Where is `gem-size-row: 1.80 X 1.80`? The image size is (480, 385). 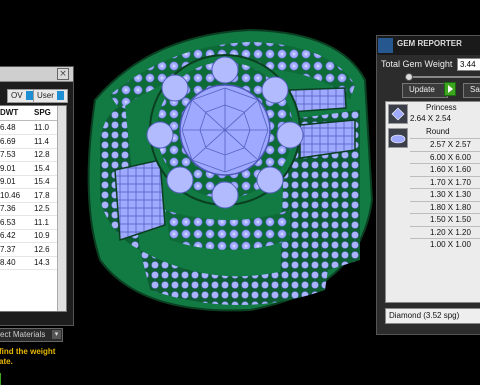 gem-size-row: 1.80 X 1.80 is located at coordinates (445, 207).